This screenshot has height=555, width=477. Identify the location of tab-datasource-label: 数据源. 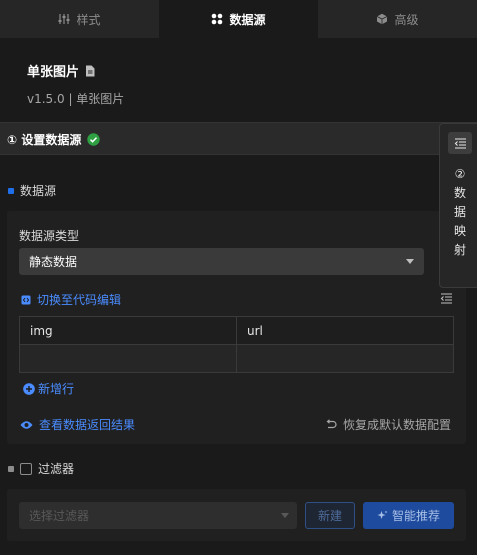
(247, 19).